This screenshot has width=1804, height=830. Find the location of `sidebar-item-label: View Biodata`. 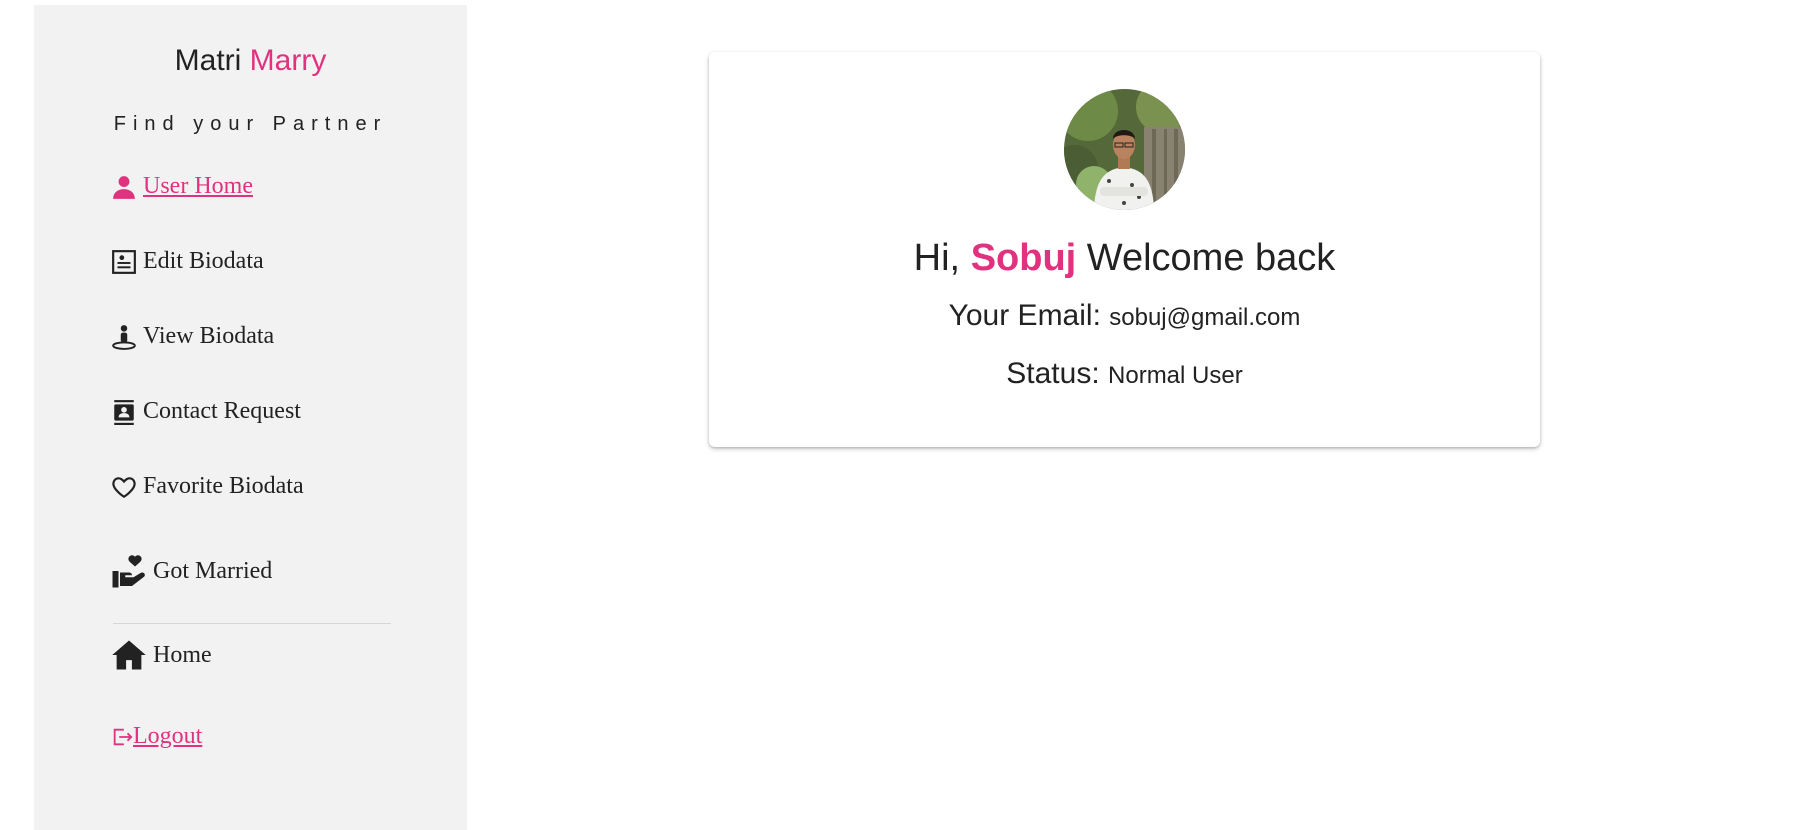

sidebar-item-label: View Biodata is located at coordinates (209, 336).